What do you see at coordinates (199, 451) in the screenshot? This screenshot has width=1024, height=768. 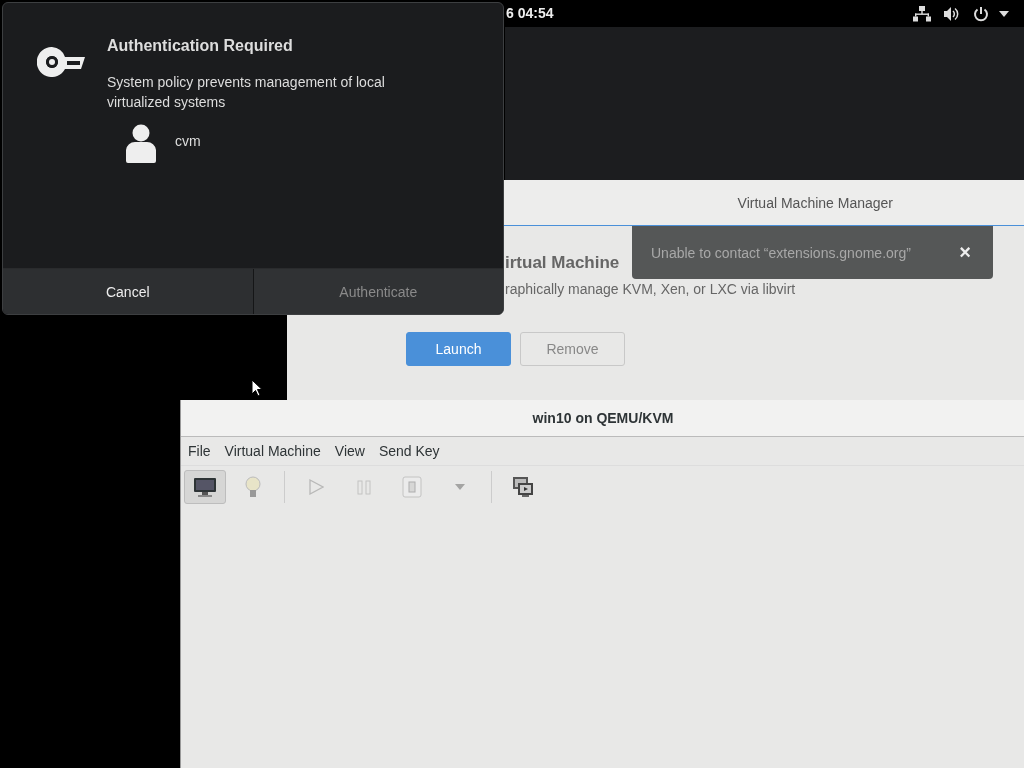 I see `menu-item: File` at bounding box center [199, 451].